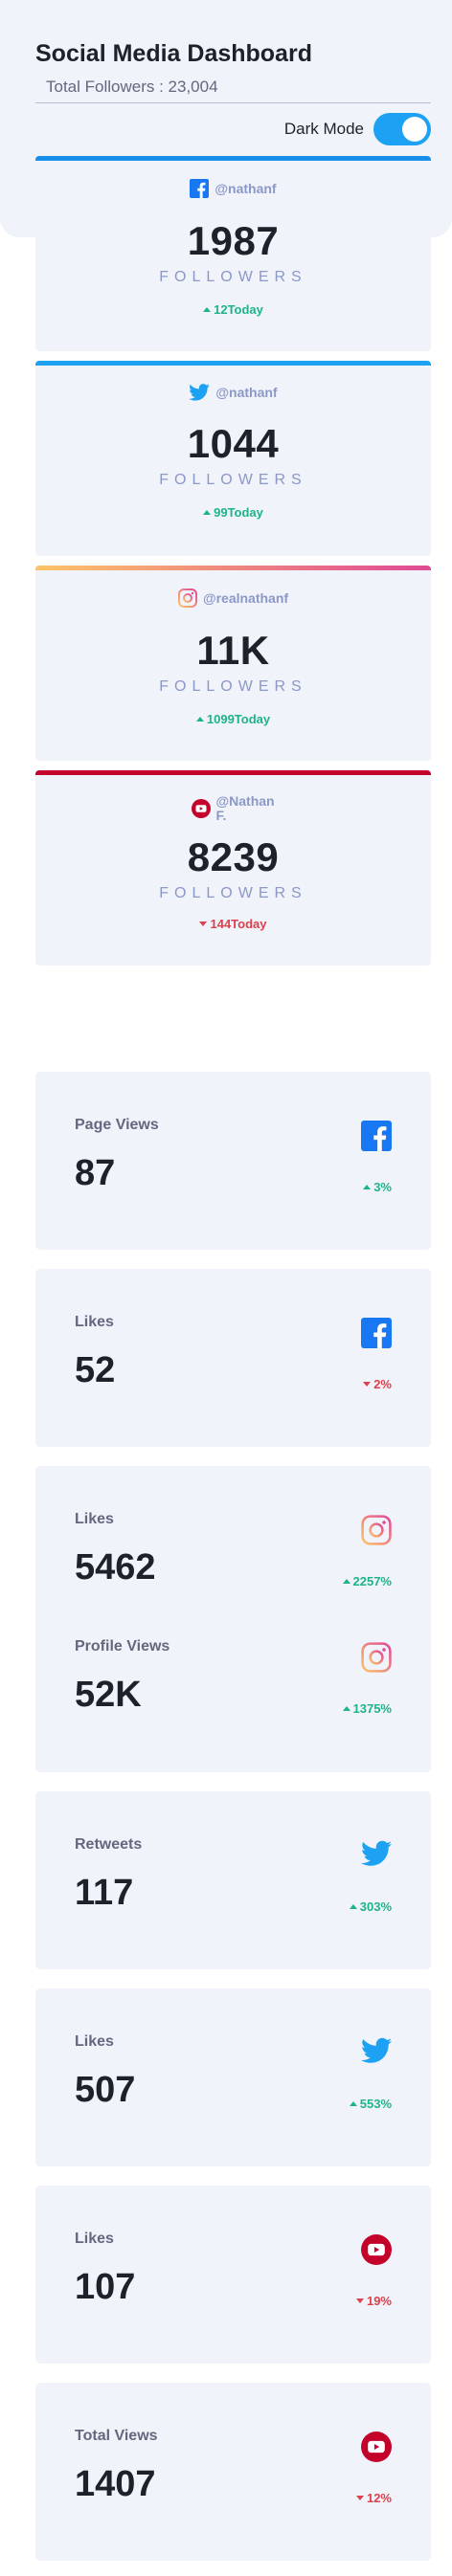 The width and height of the screenshot is (452, 2576). I want to click on overview-title: Profile Views, so click(123, 1646).